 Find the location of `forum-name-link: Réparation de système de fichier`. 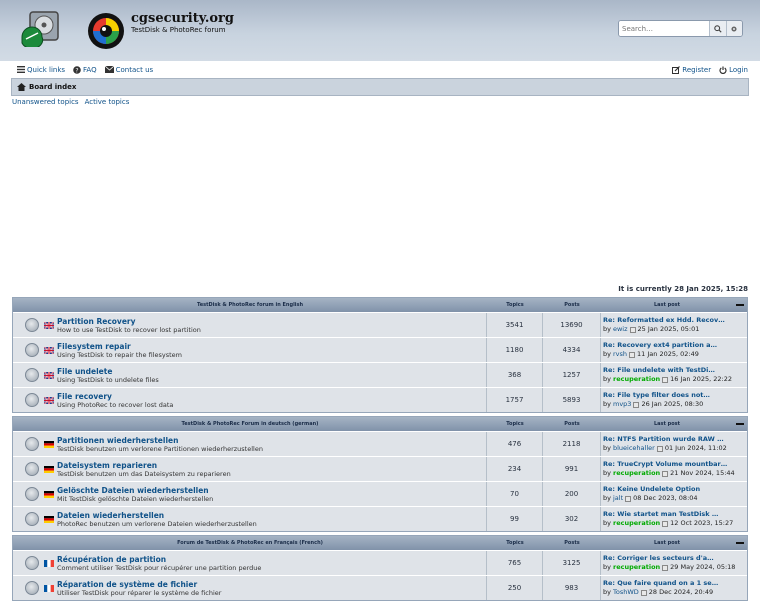

forum-name-link: Réparation de système de fichier is located at coordinates (139, 584).